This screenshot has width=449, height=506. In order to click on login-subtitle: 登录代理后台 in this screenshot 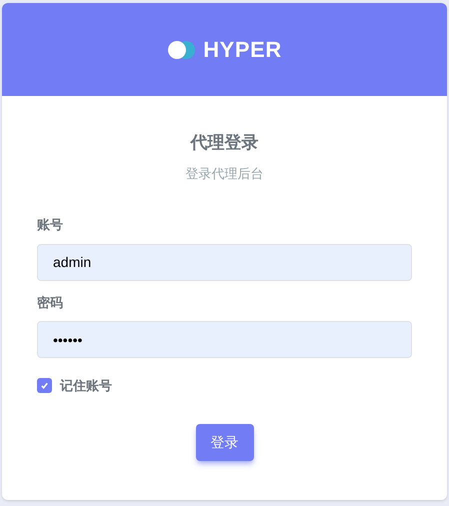, I will do `click(225, 173)`.